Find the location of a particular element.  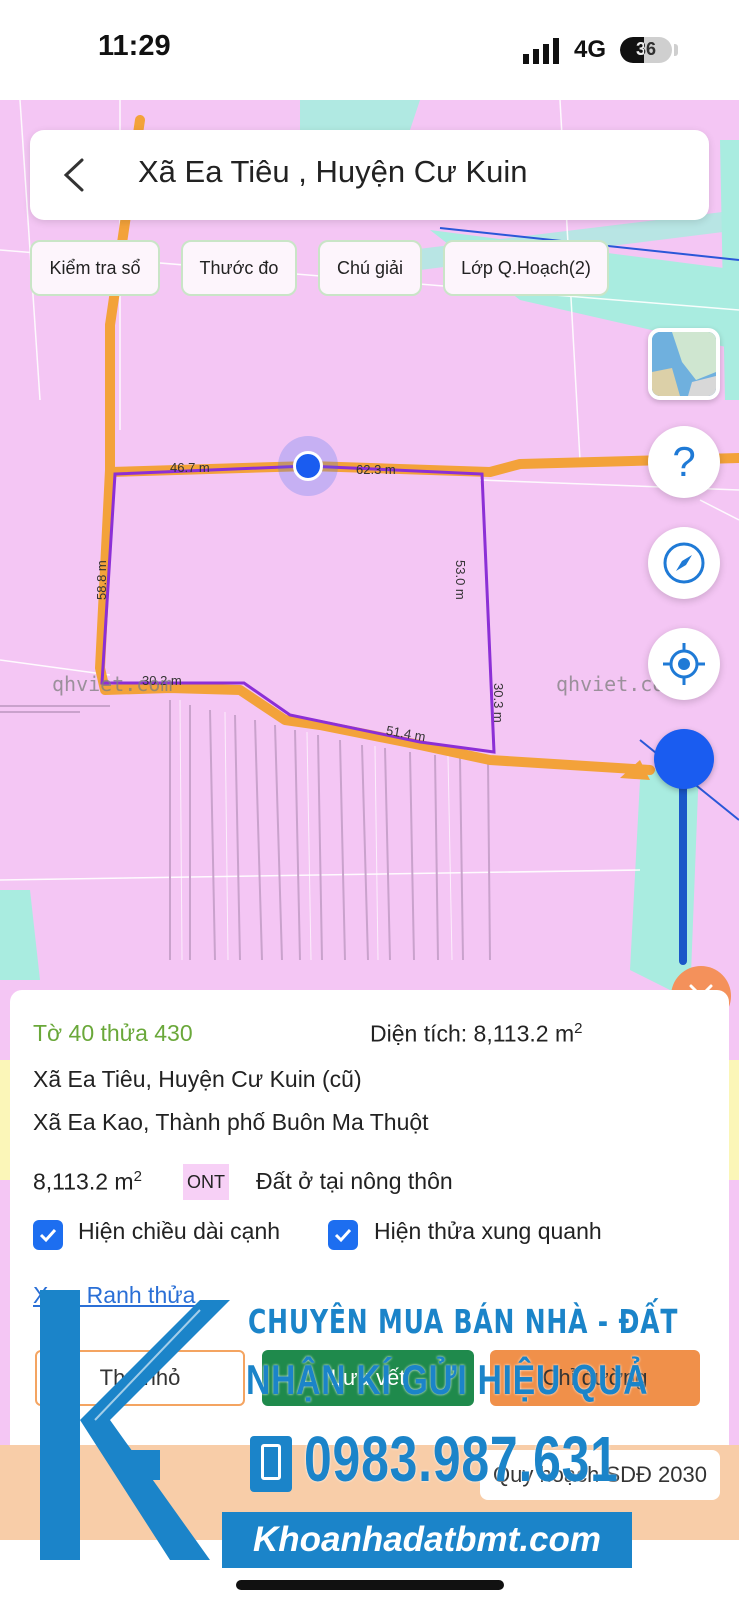

zoom-slider-track is located at coordinates (683, 867).